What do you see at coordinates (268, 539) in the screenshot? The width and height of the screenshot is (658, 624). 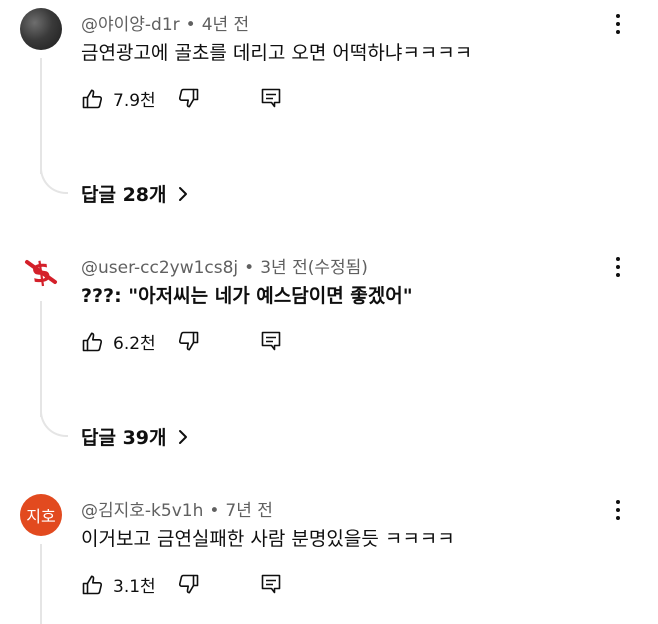 I see `comment-text: 이거보고 금연실패한 사람 분명있을듯 ㅋㅋㅋㅋ` at bounding box center [268, 539].